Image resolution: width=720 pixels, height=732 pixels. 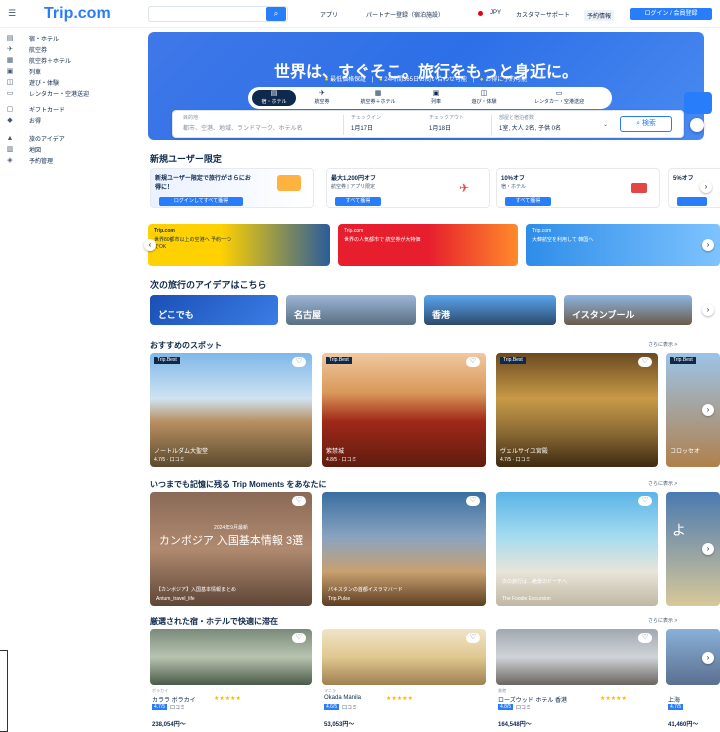 What do you see at coordinates (646, 124) in the screenshot?
I see `search-button: ⌕ 検索` at bounding box center [646, 124].